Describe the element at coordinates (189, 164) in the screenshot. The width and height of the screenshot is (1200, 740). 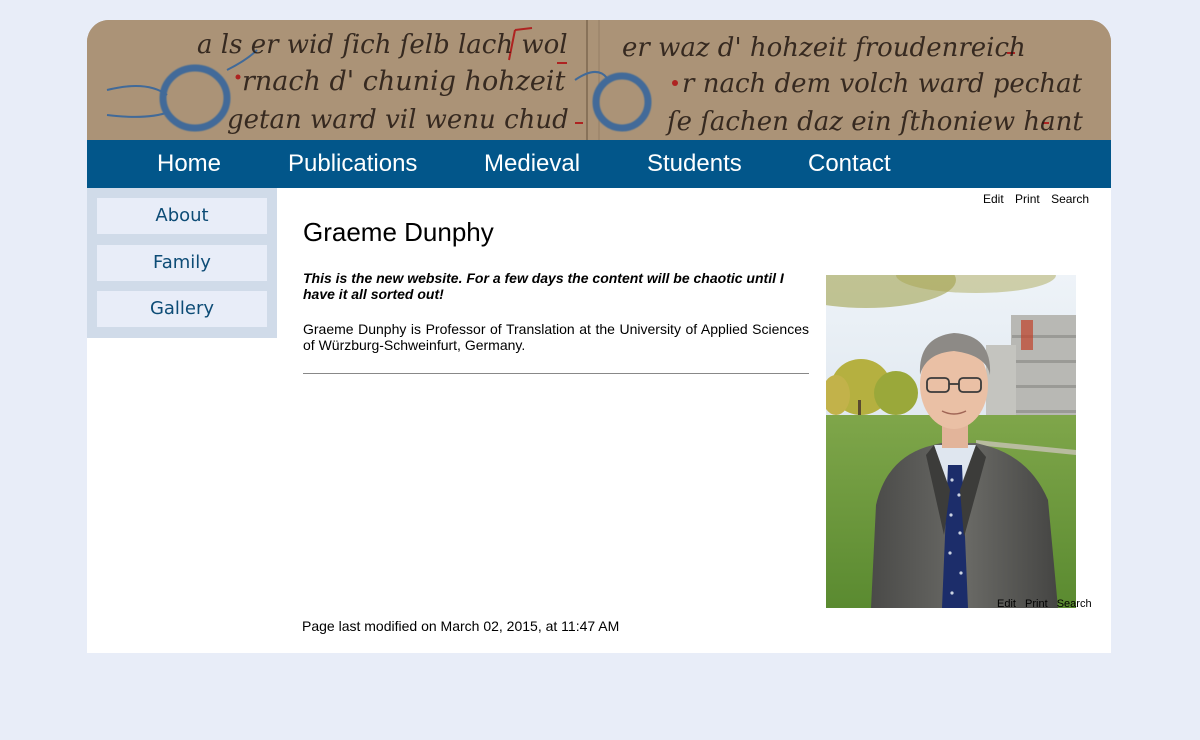
I see `nav-home-link: Home` at that location.